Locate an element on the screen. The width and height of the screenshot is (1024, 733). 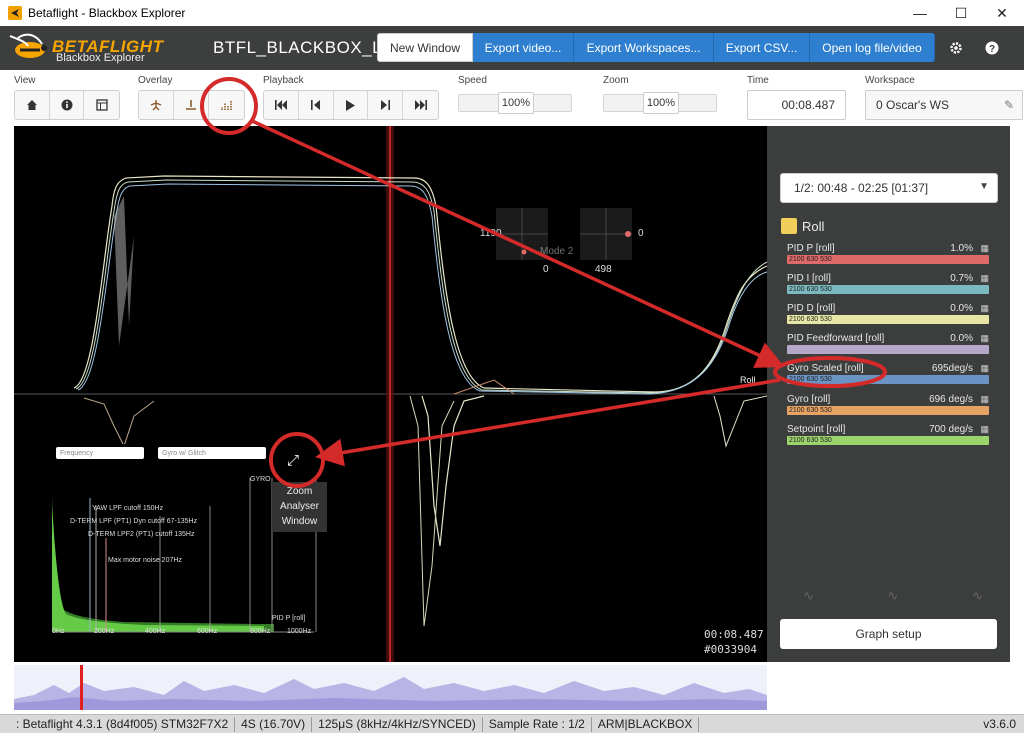
speed-slider: 100% is located at coordinates (515, 103).